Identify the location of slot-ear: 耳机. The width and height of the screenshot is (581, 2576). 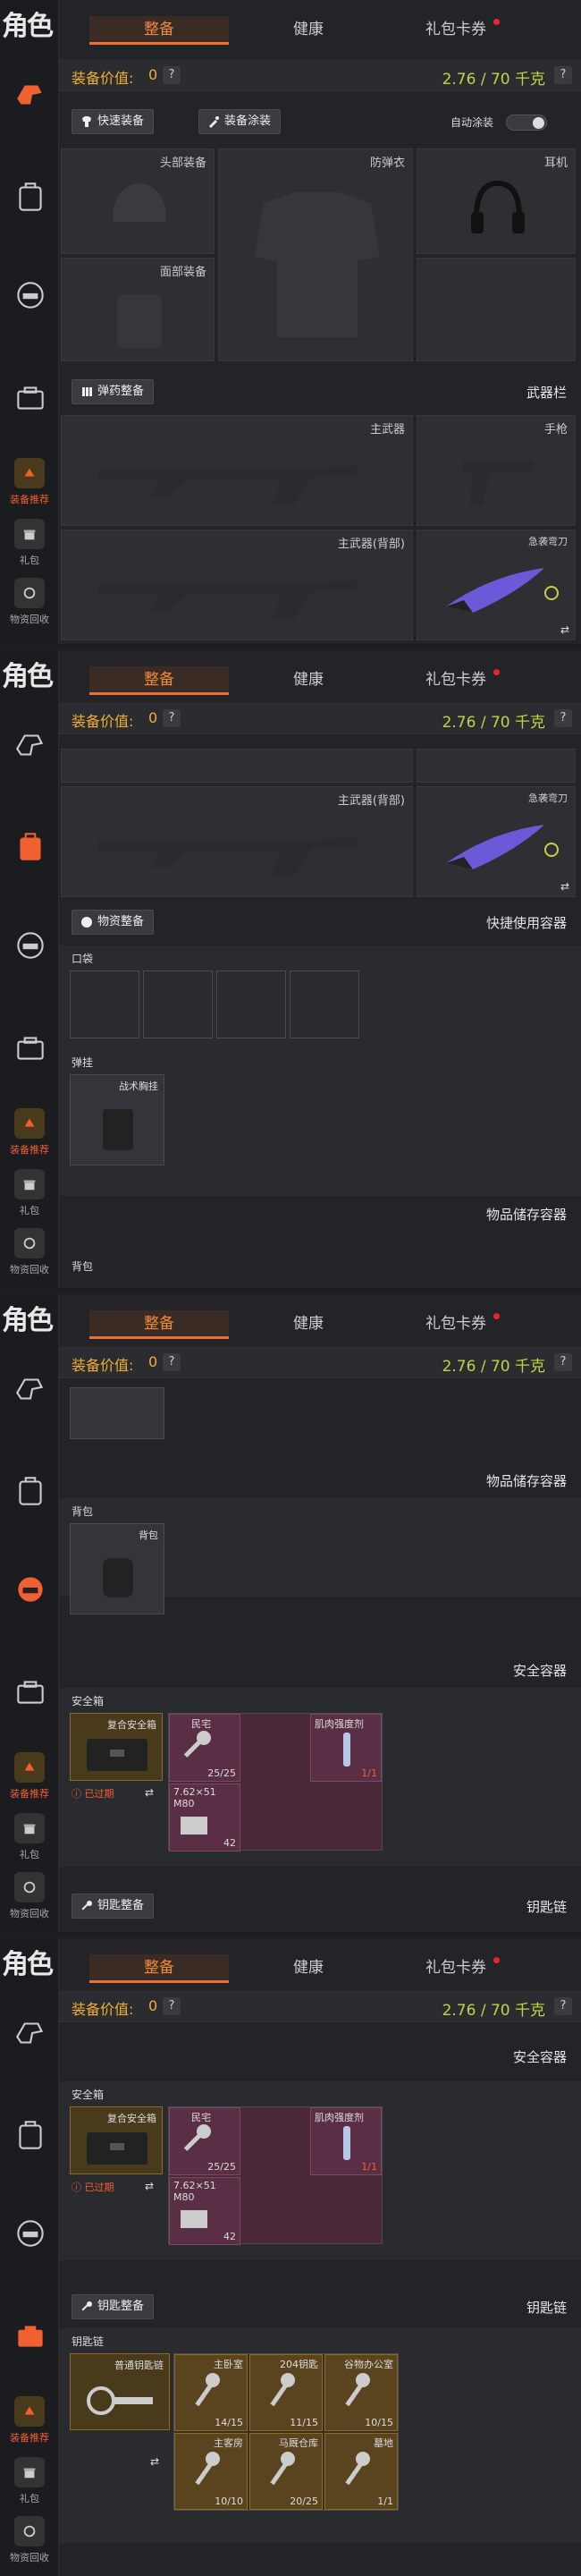
(497, 201).